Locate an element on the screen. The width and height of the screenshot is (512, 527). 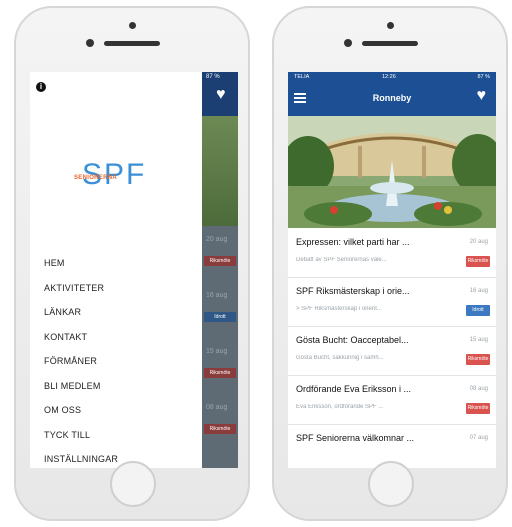
news-date: 07 aug is located at coordinates (478, 438).